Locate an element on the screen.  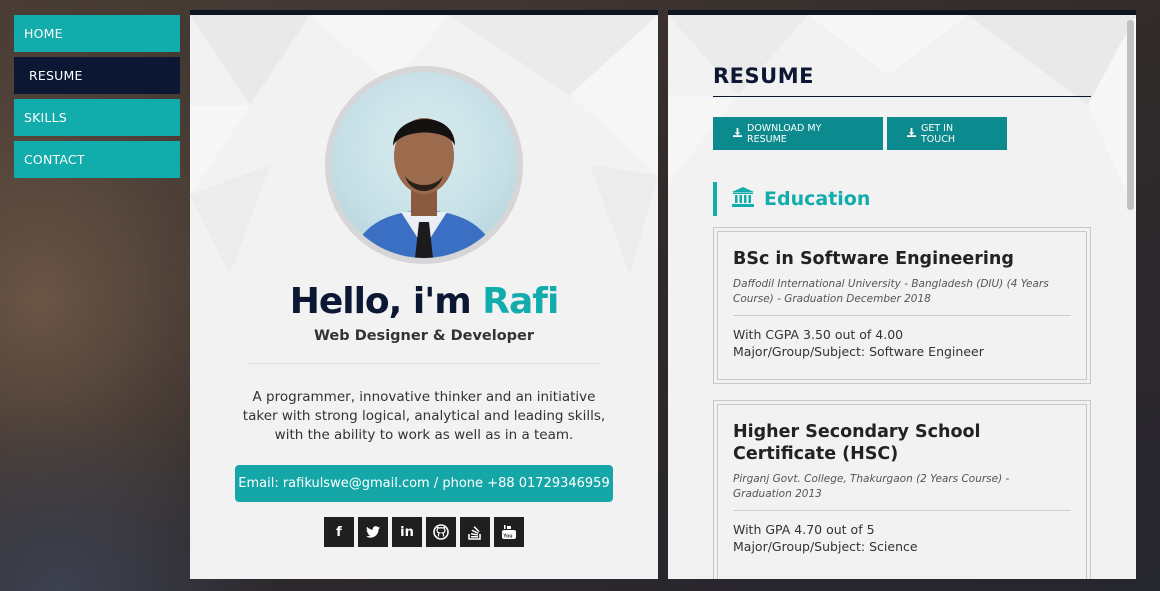
hero-greeting: Hello, i'm Rafi is located at coordinates (424, 301).